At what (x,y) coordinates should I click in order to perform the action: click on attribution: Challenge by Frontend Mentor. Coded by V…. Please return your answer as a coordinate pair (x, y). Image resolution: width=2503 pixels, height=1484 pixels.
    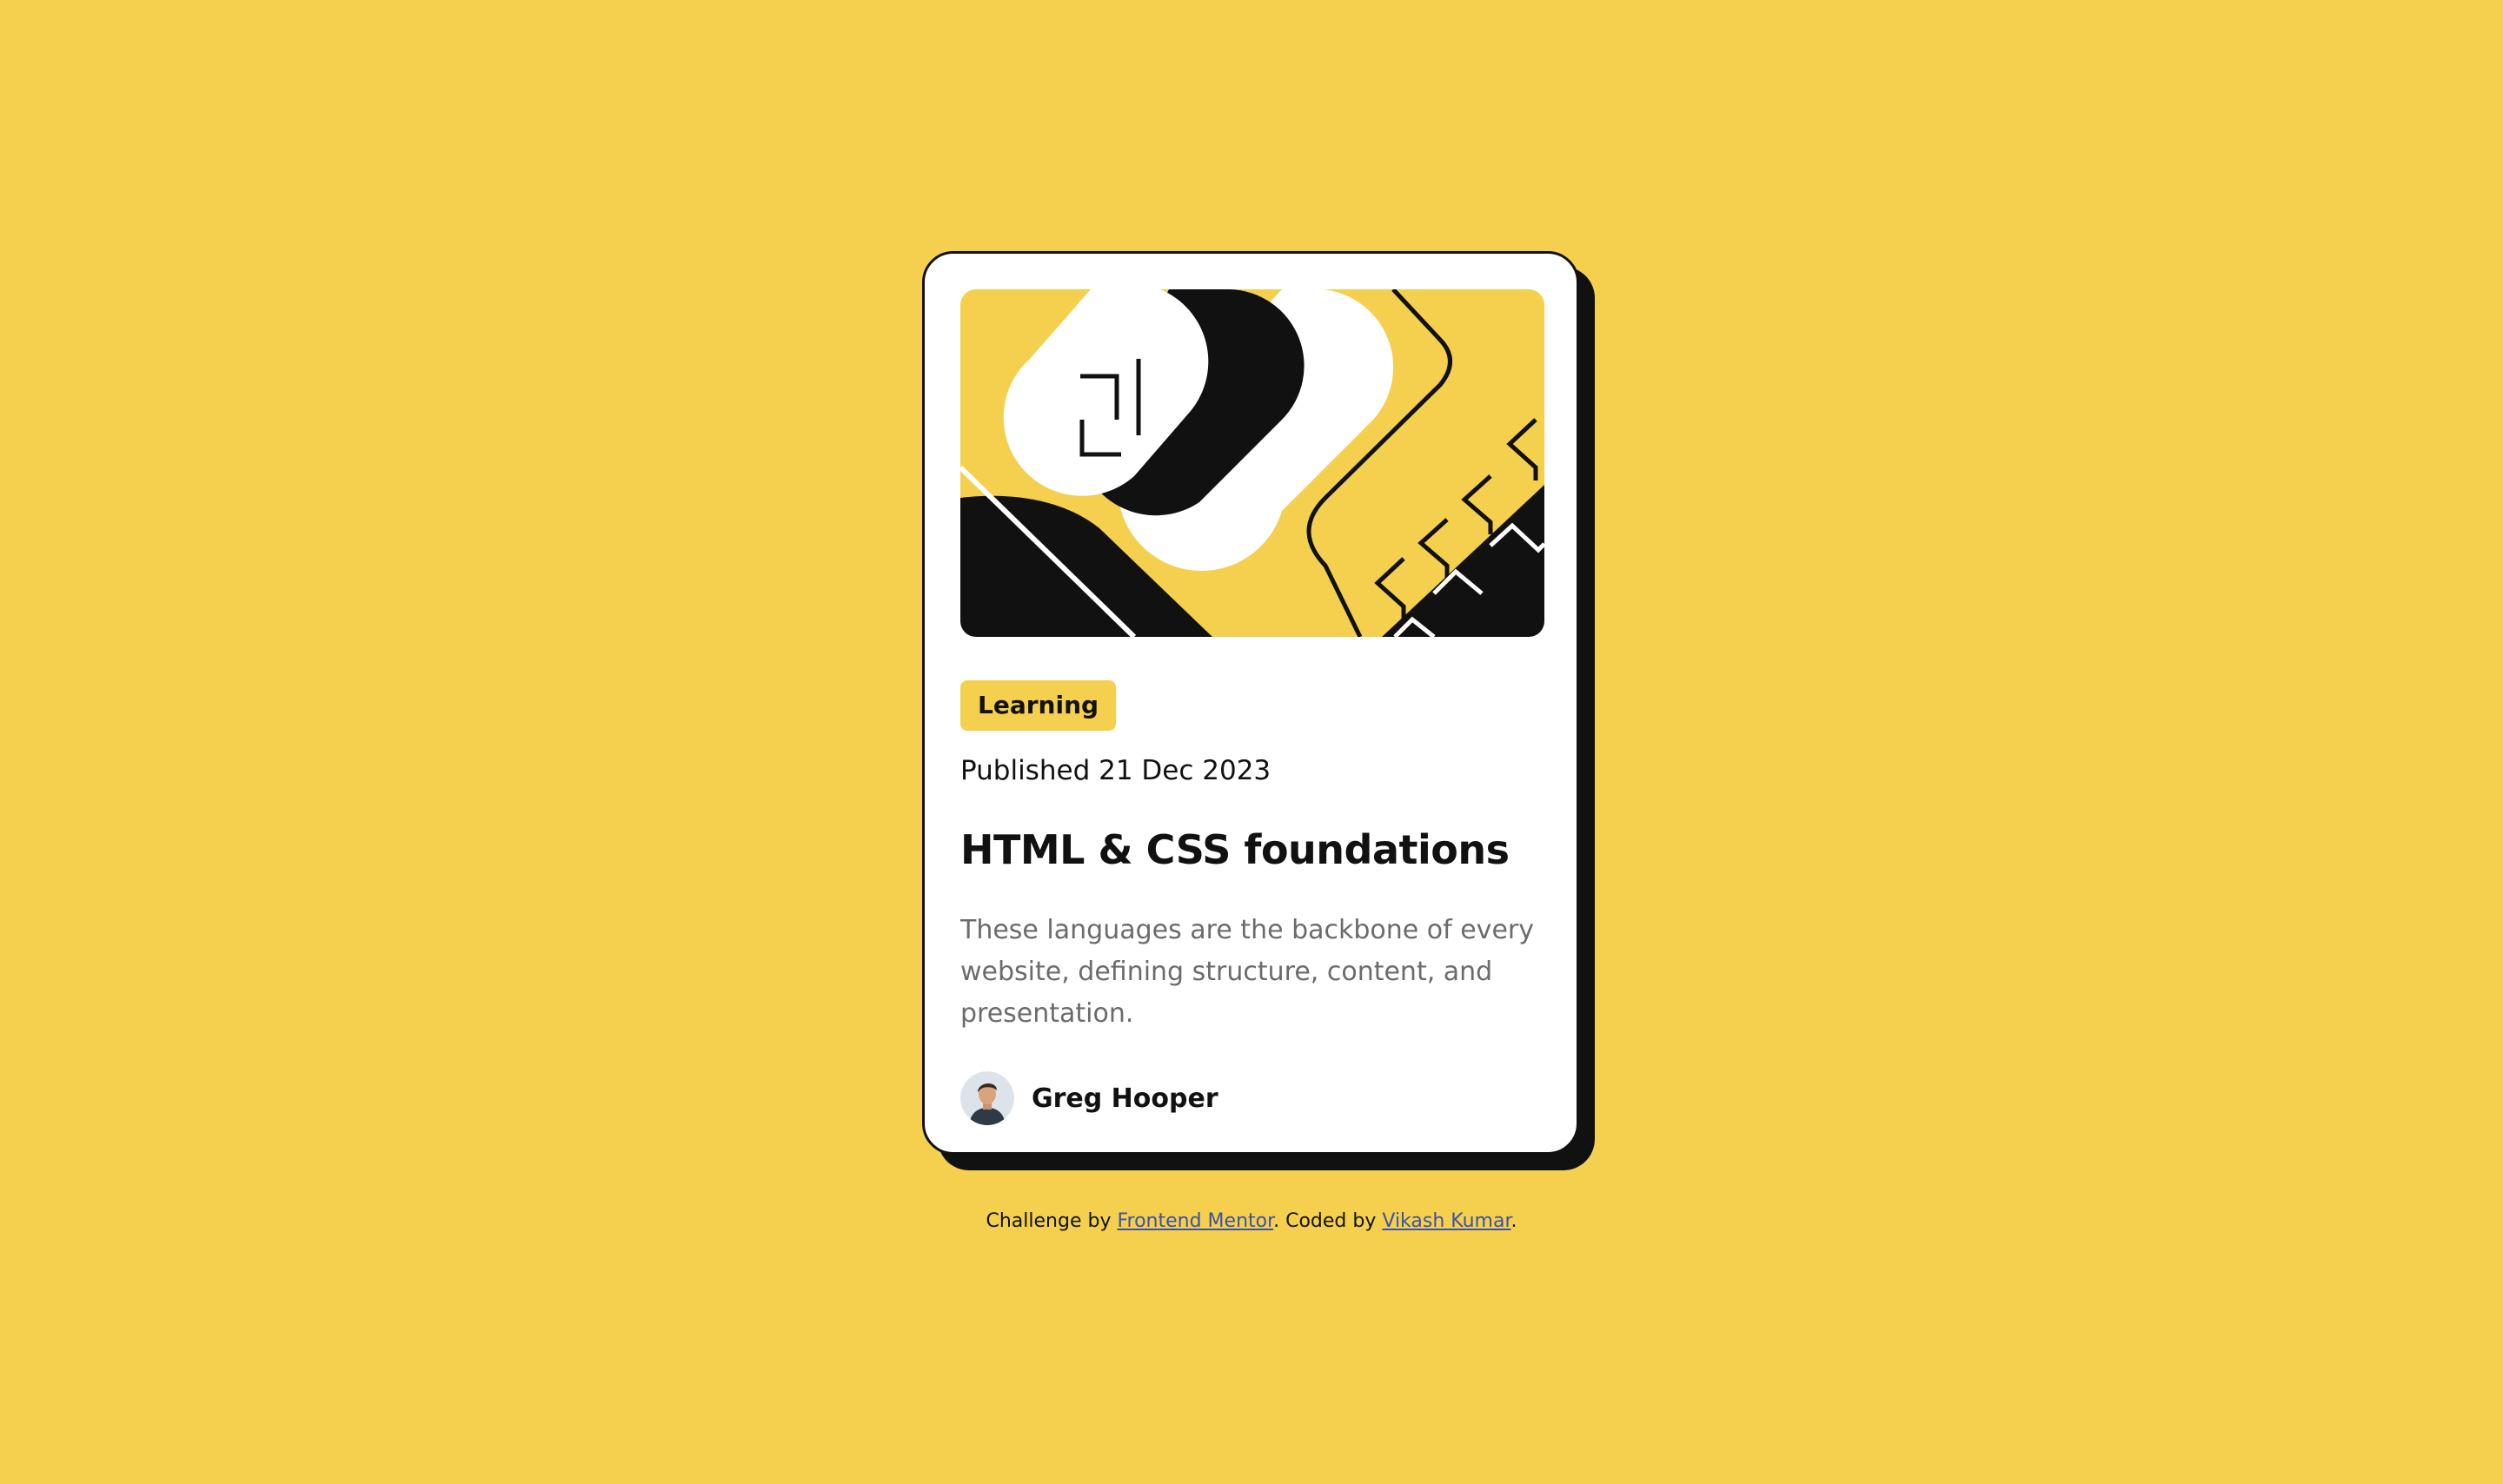
    Looking at the image, I should click on (1251, 1222).